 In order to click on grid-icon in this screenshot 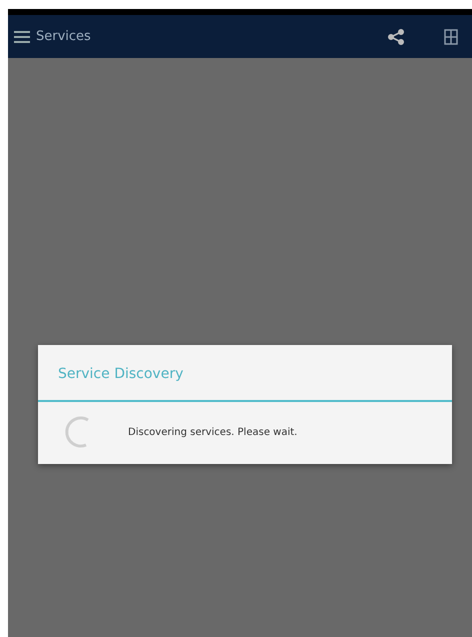, I will do `click(451, 36)`.